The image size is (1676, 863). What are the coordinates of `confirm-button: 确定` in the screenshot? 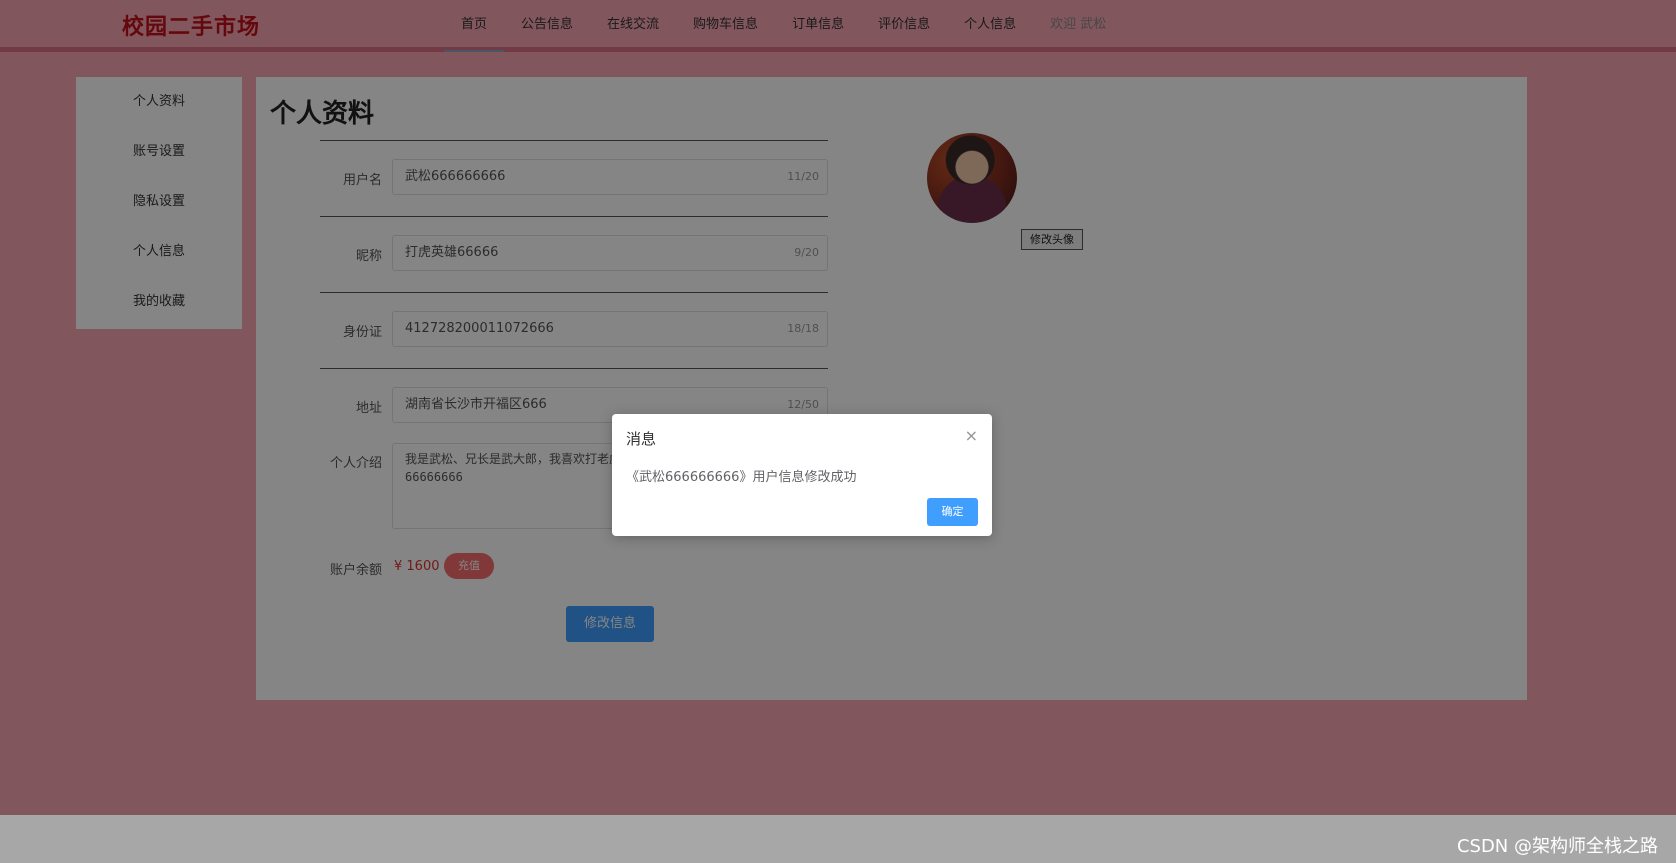 It's located at (952, 512).